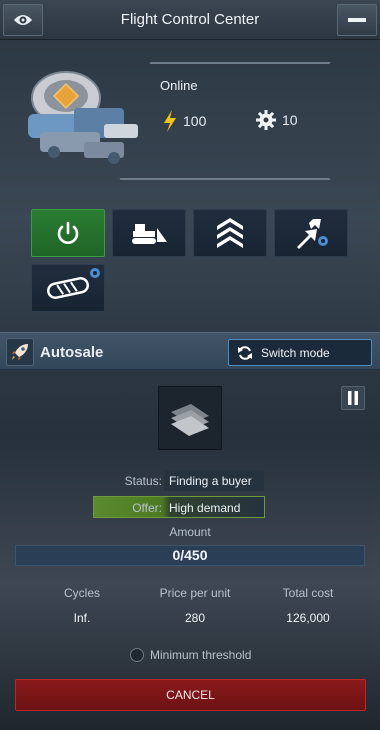 This screenshot has width=380, height=730. Describe the element at coordinates (210, 481) in the screenshot. I see `status-value: Finding a buyer` at that location.